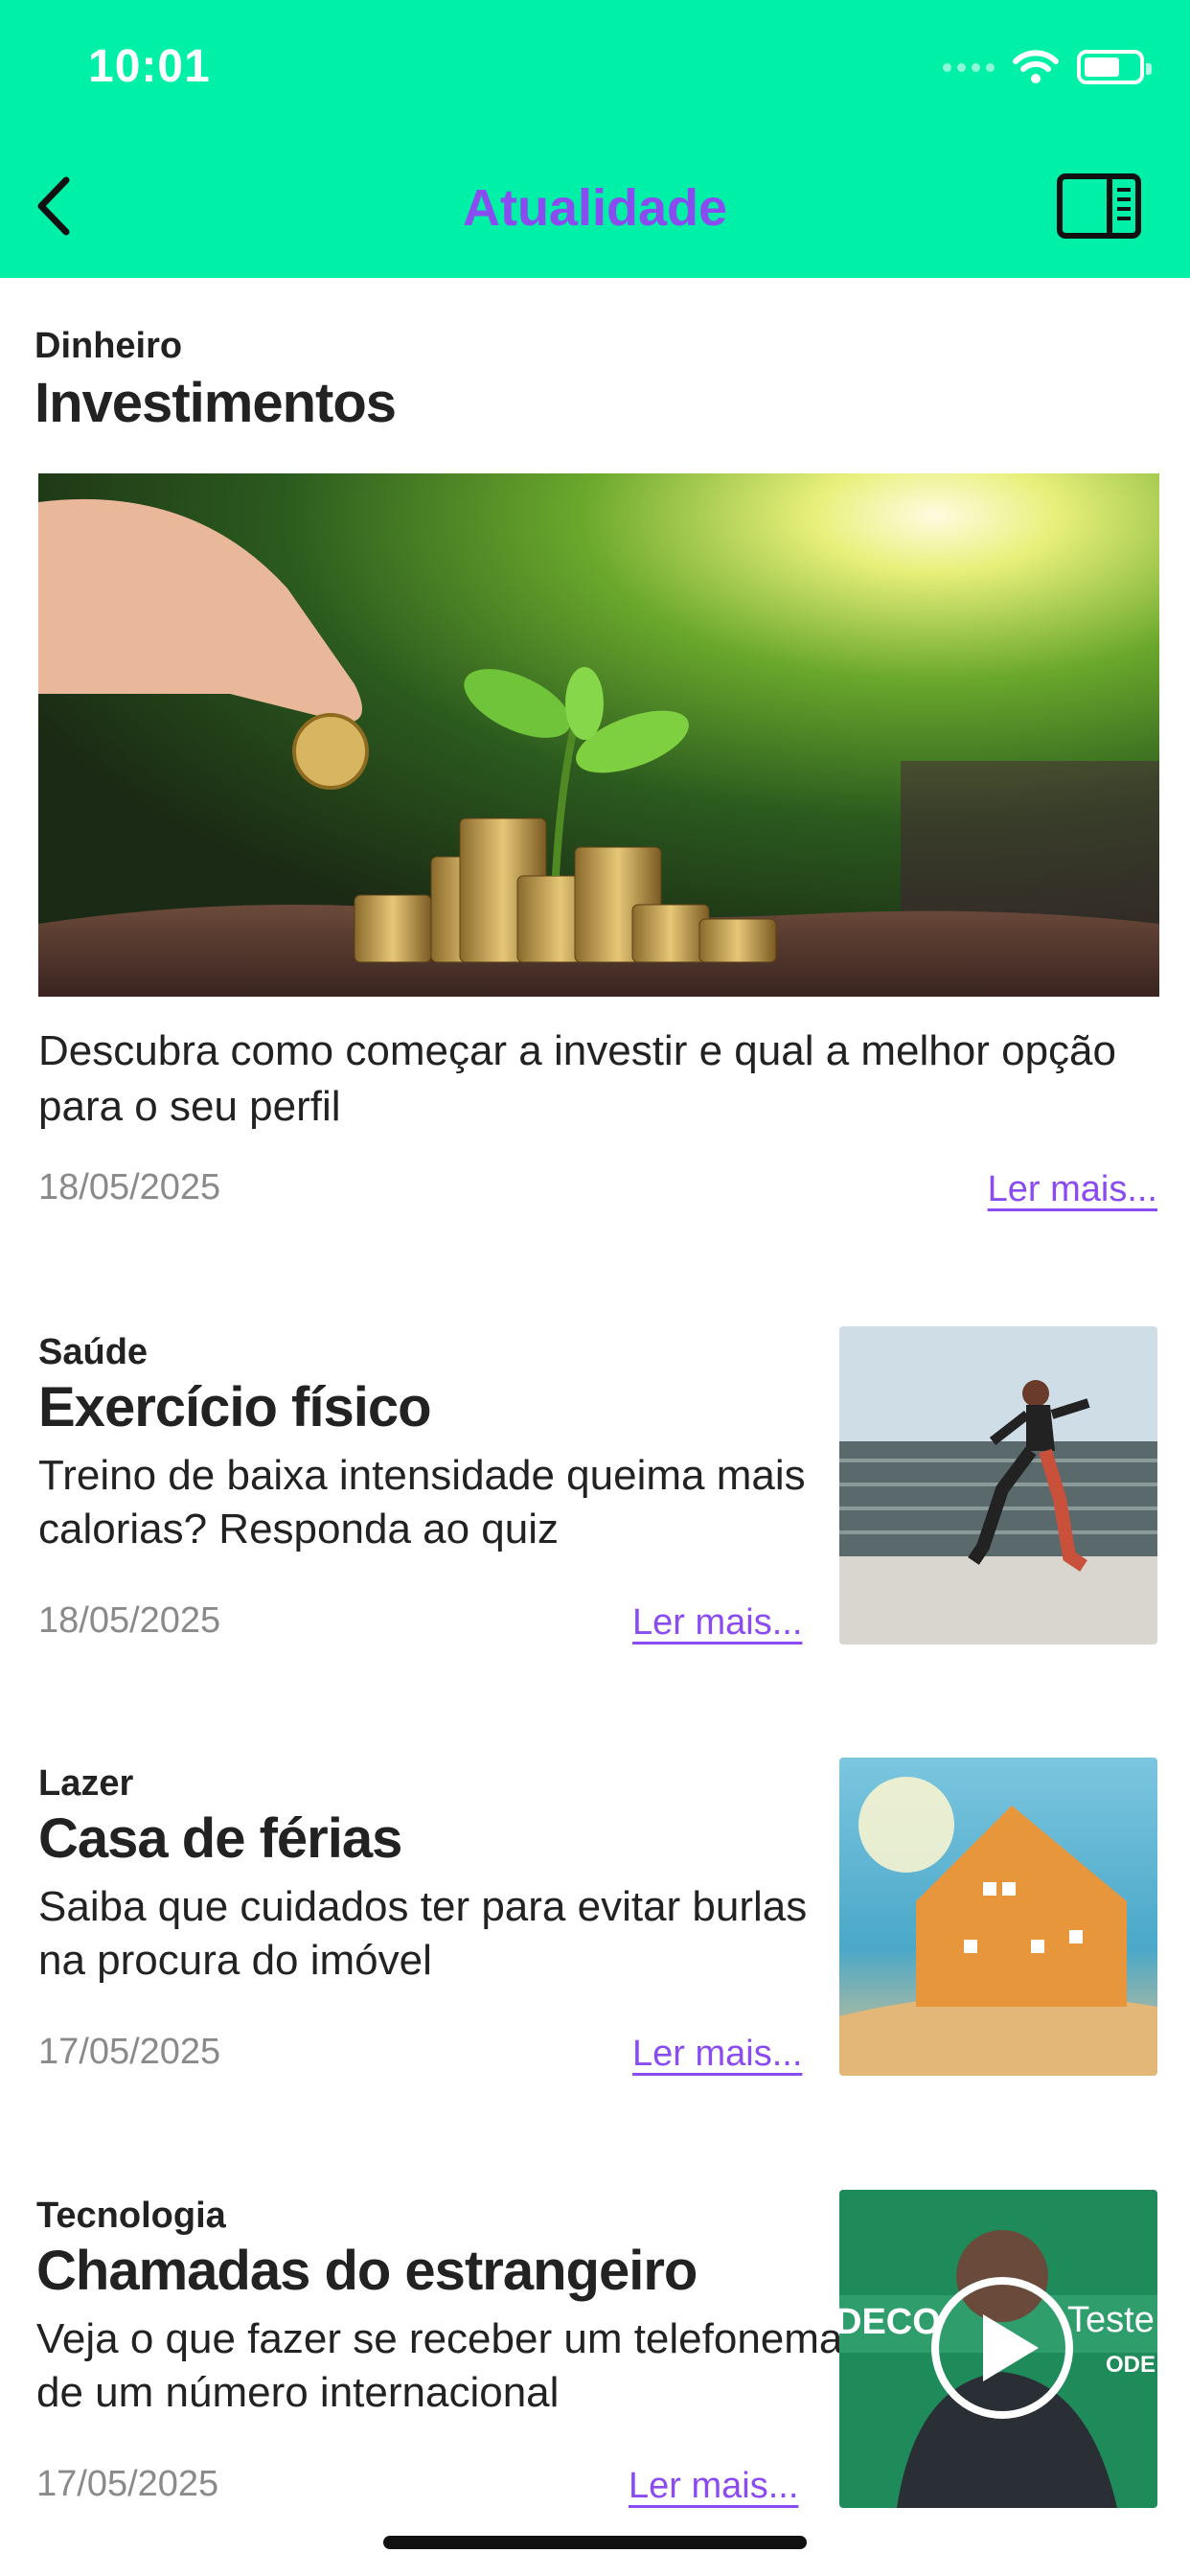 The image size is (1190, 2576). I want to click on article-title: Exercício físico, so click(235, 1407).